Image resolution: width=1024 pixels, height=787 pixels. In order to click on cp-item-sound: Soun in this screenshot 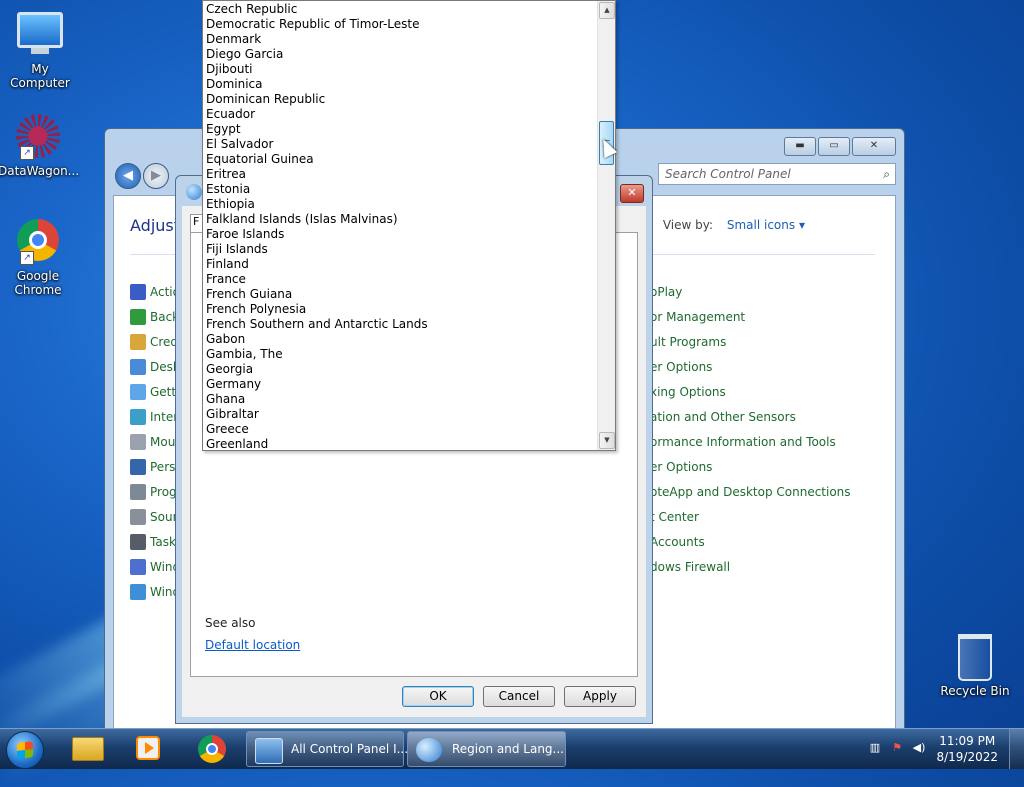, I will do `click(155, 517)`.